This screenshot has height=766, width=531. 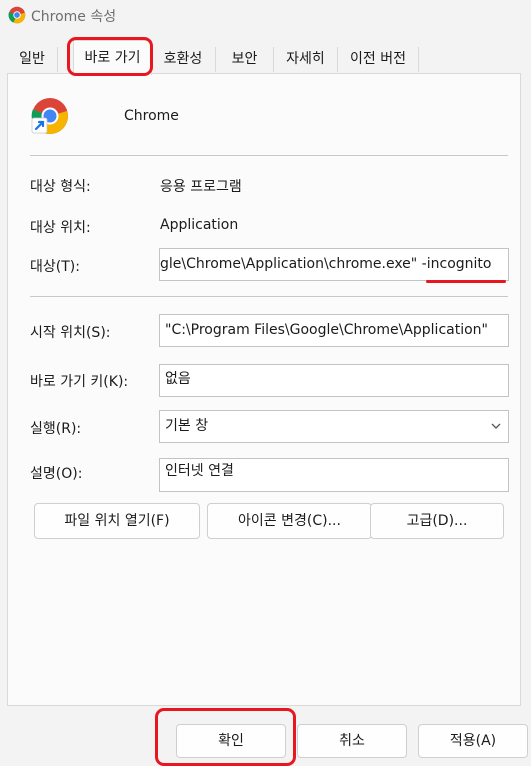 I want to click on apply-button: 적용(A), so click(x=473, y=741).